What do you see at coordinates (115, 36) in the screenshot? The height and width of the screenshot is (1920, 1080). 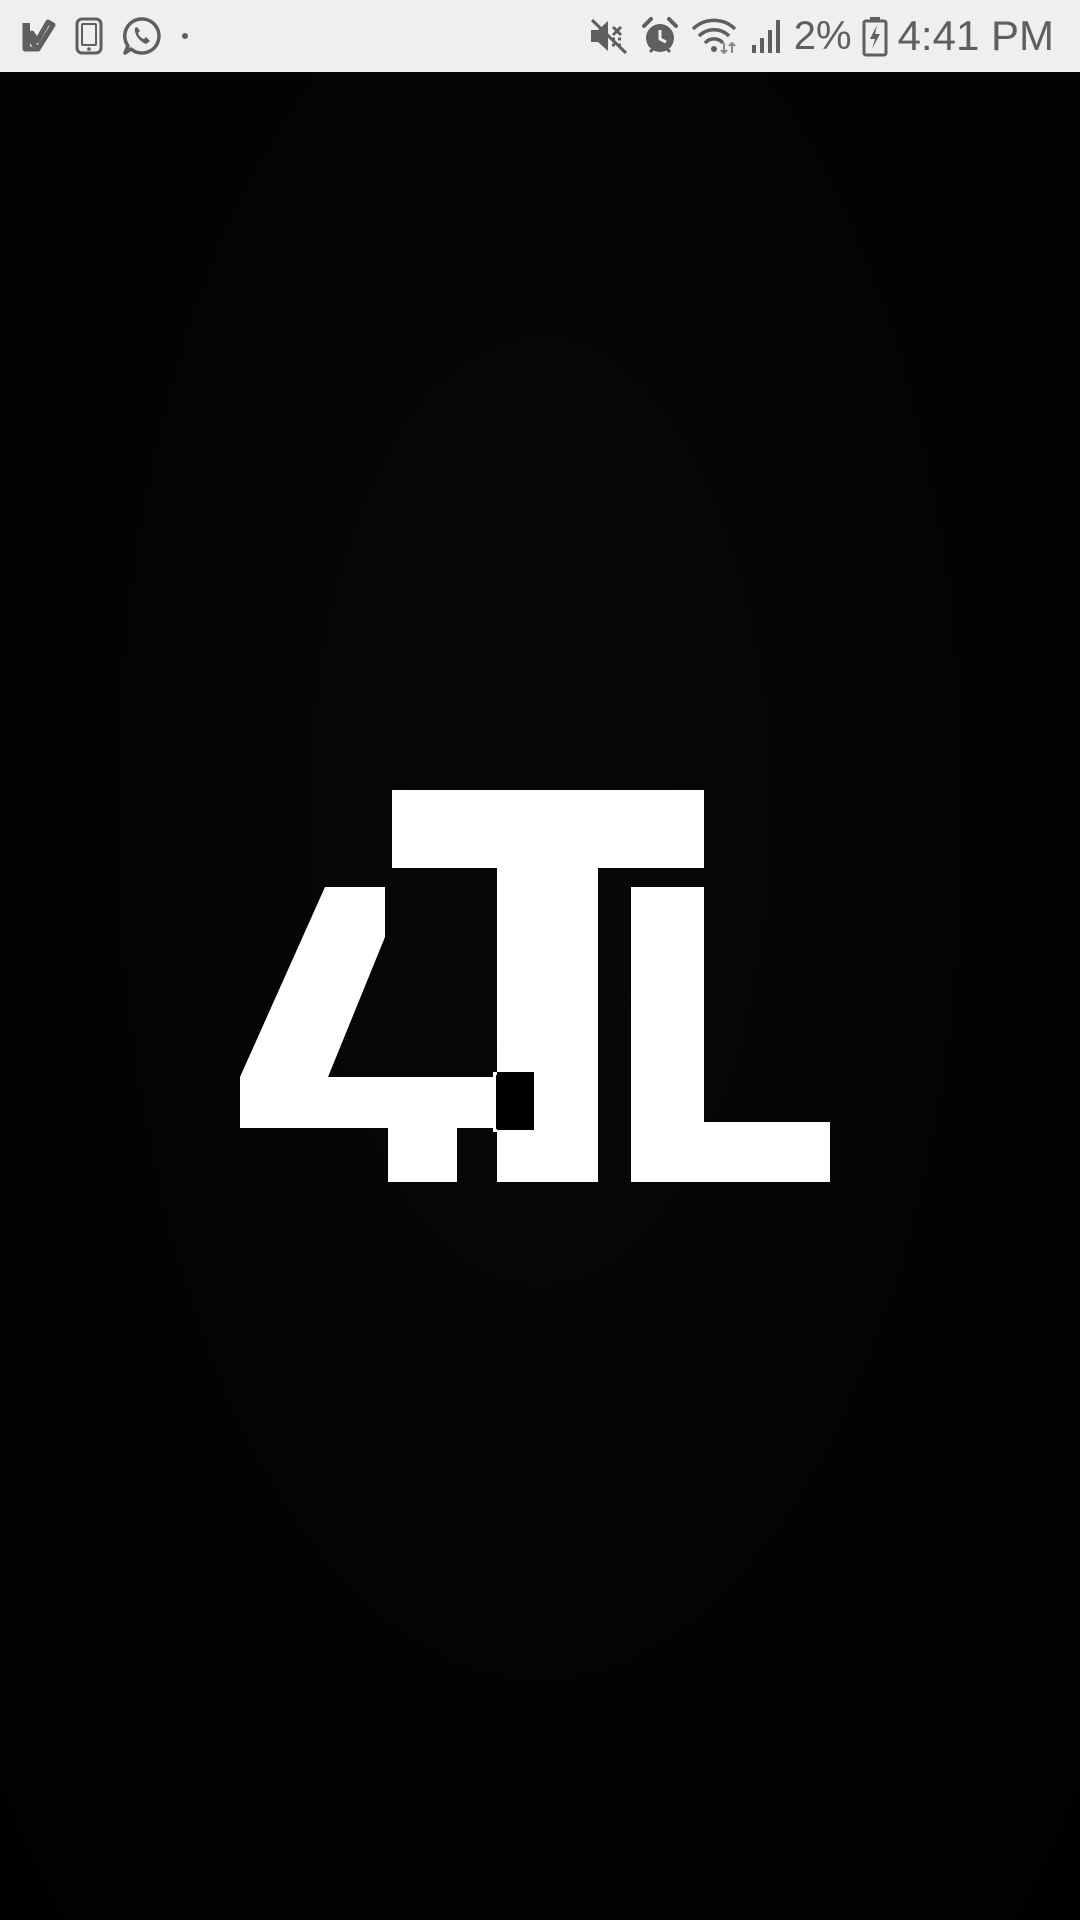 I see `status-bar-notifications` at bounding box center [115, 36].